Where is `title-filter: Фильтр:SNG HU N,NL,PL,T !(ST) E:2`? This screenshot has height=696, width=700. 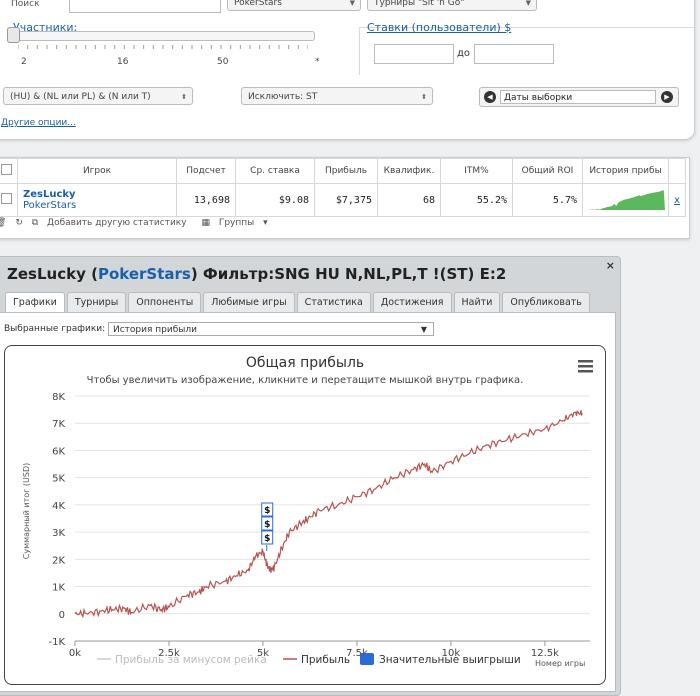 title-filter: Фильтр:SNG HU N,NL,PL,T !(ST) E:2 is located at coordinates (354, 274).